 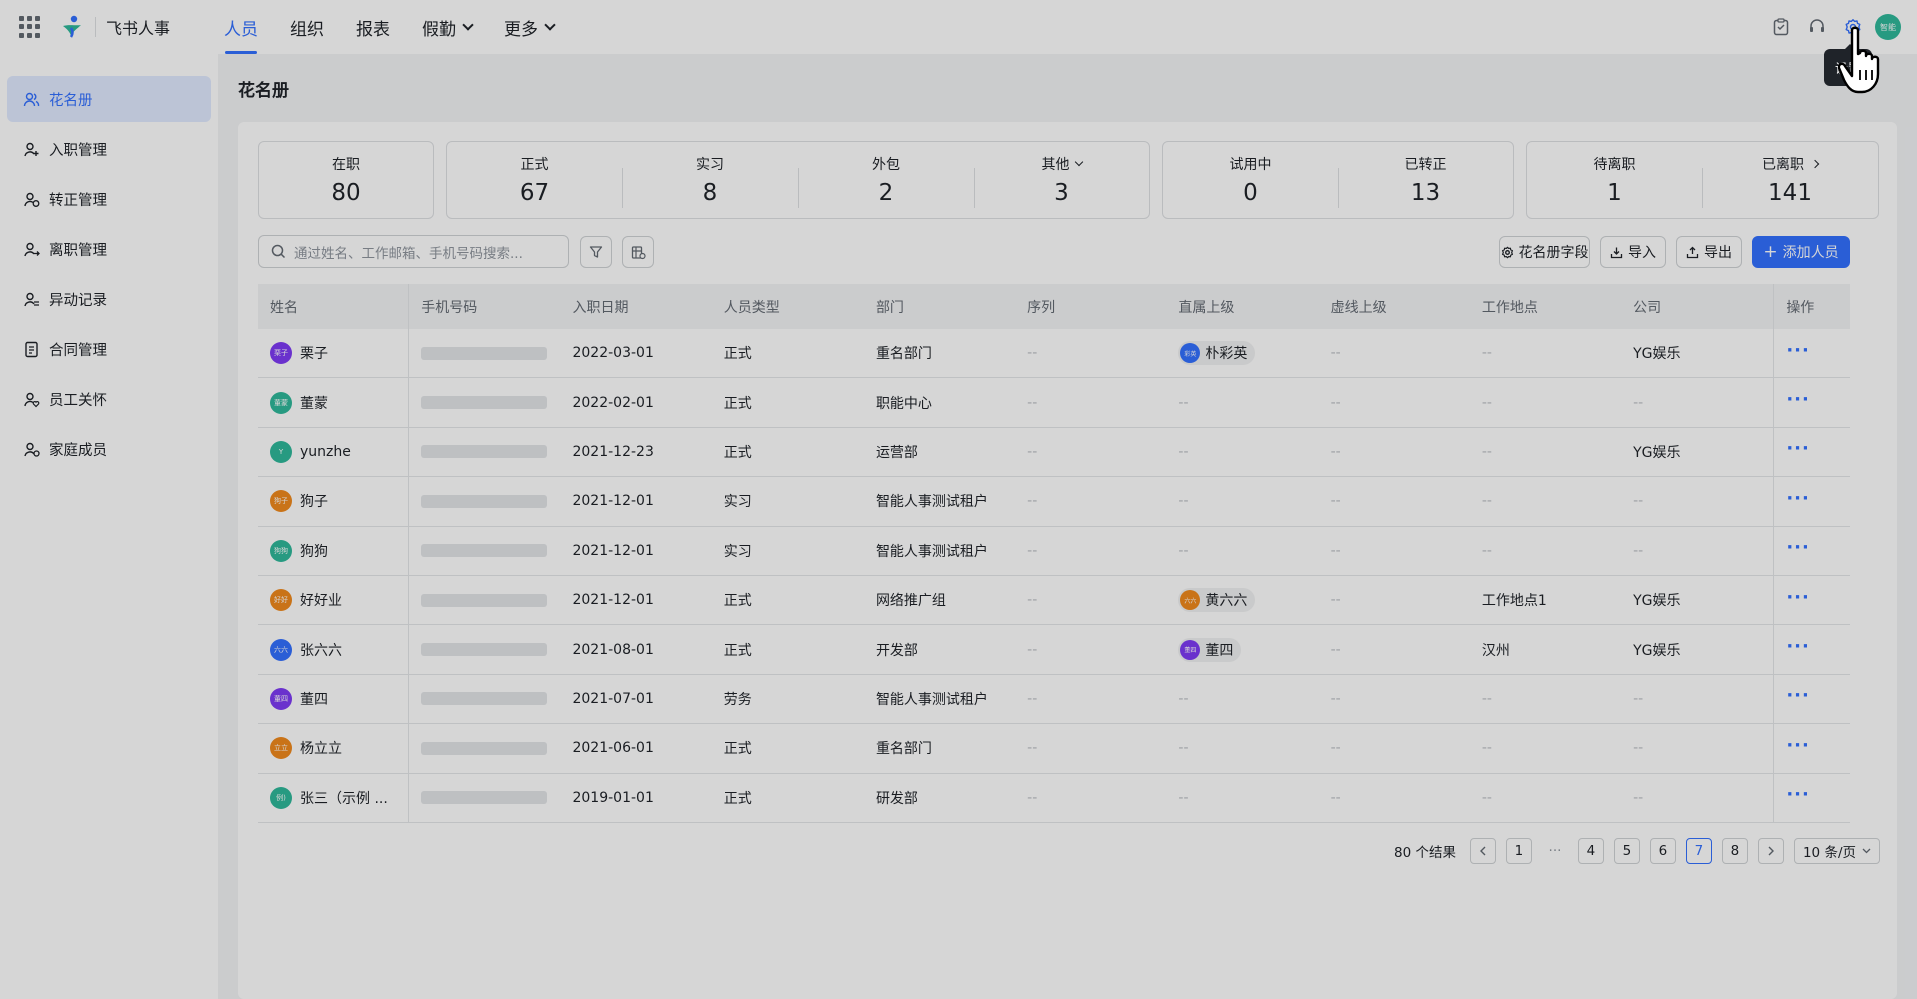 What do you see at coordinates (886, 181) in the screenshot?
I see `stat-outsource: 外包 2` at bounding box center [886, 181].